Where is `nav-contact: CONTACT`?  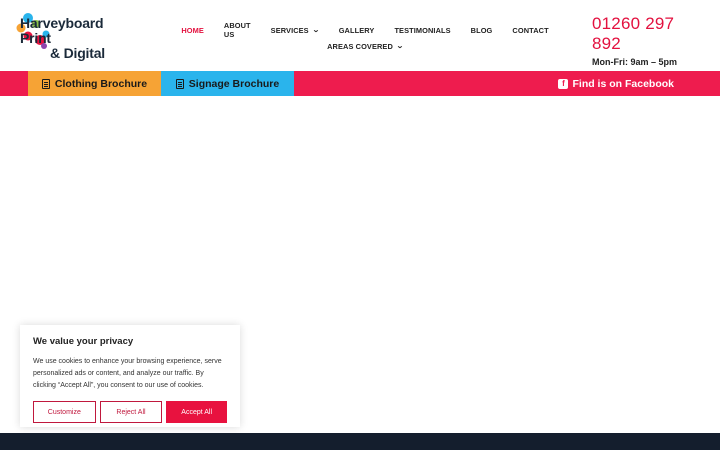
nav-contact: CONTACT is located at coordinates (530, 30).